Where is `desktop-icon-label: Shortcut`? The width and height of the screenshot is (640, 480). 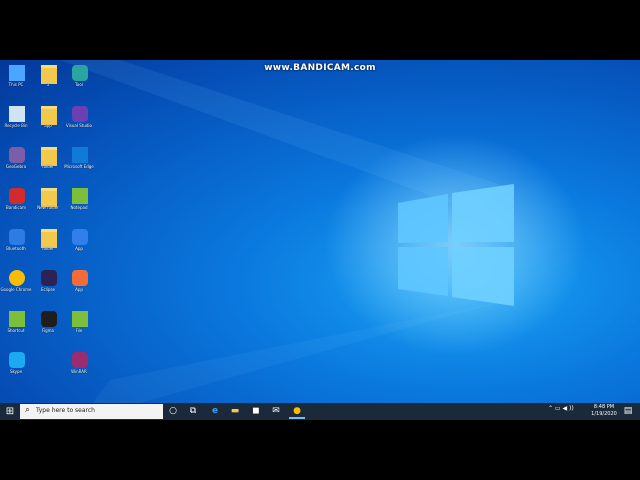 desktop-icon-label: Shortcut is located at coordinates (16, 330).